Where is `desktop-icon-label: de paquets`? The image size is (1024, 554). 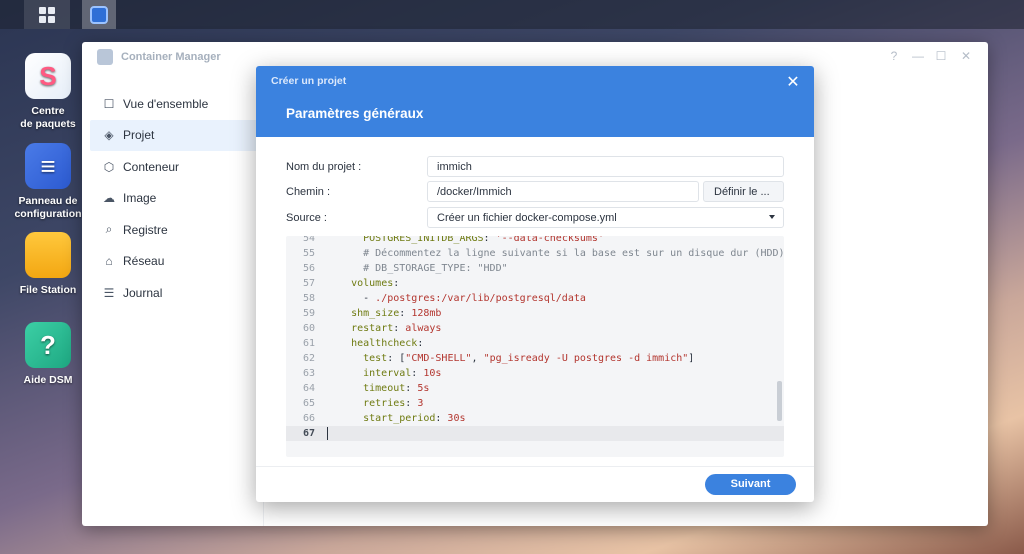 desktop-icon-label: de paquets is located at coordinates (48, 124).